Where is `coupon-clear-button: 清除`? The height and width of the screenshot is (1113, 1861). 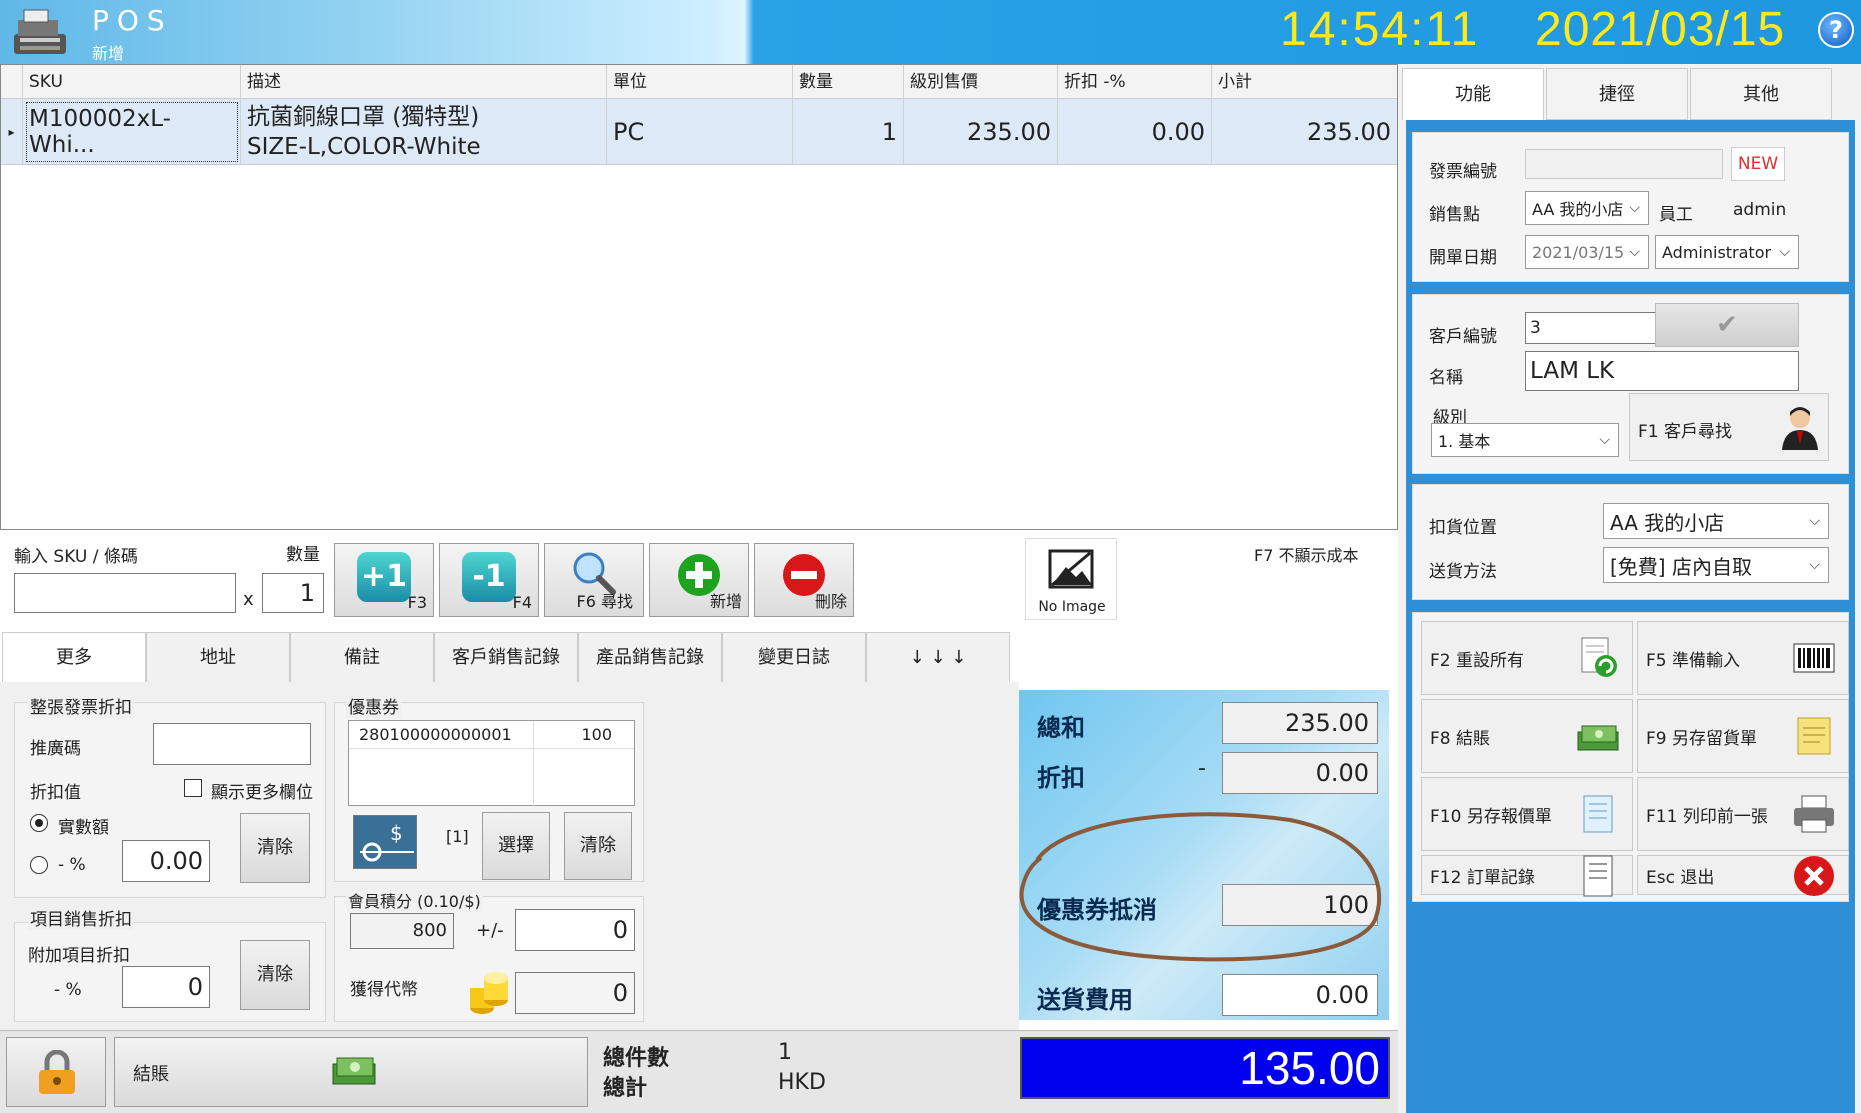 coupon-clear-button: 清除 is located at coordinates (598, 846).